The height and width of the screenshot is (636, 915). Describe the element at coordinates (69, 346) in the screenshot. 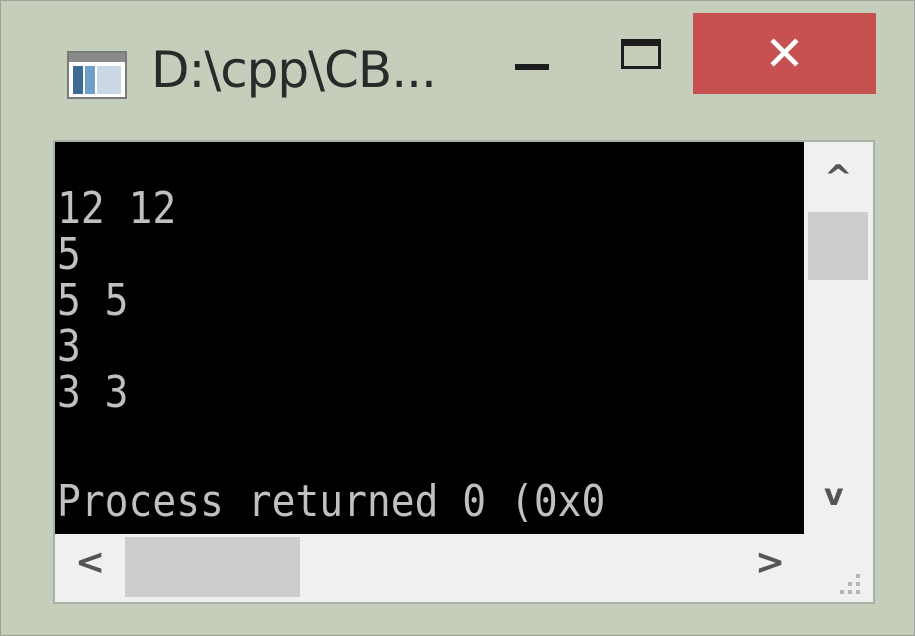

I see `console-line: 3` at that location.